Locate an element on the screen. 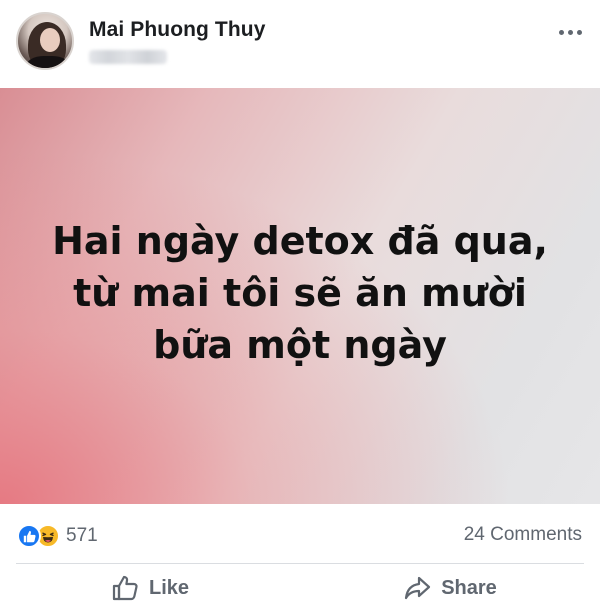  share-label: Share is located at coordinates (469, 587).